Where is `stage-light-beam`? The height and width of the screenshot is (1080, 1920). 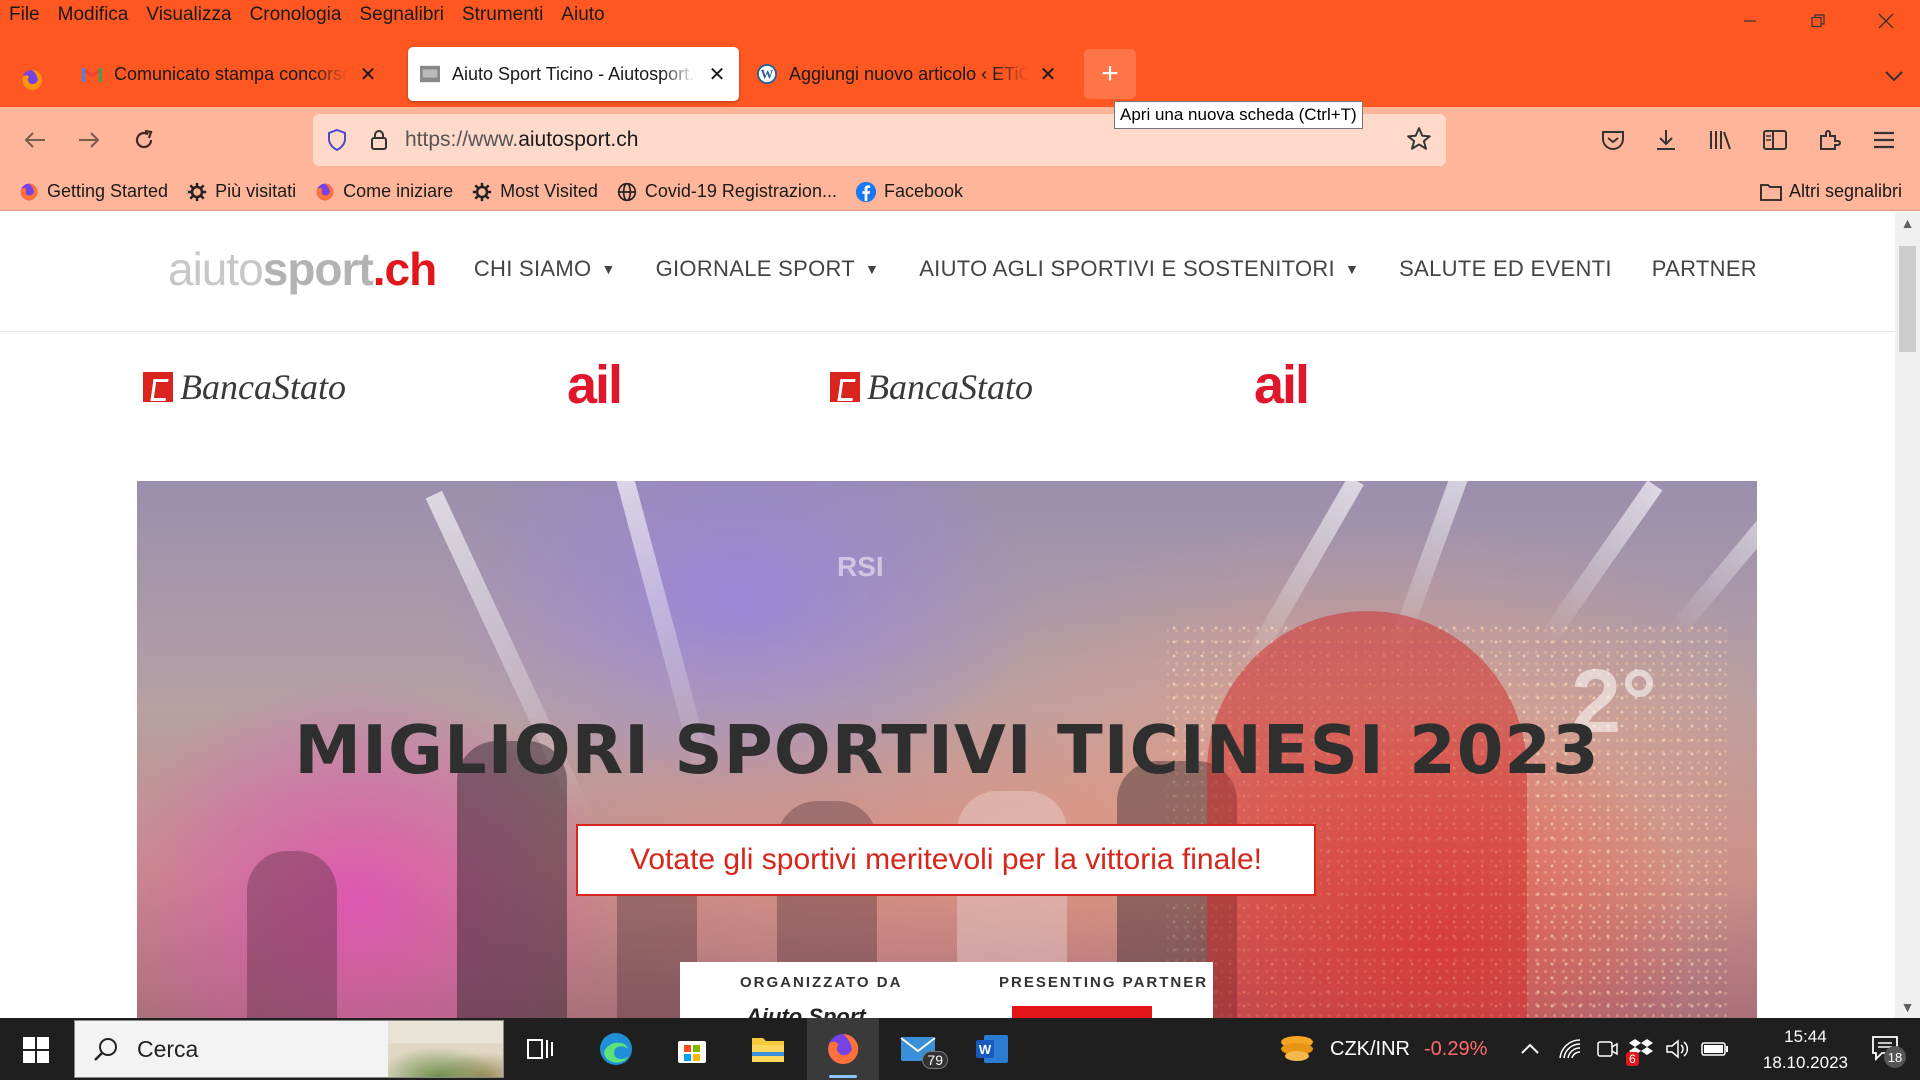
stage-light-beam is located at coordinates (1713, 562).